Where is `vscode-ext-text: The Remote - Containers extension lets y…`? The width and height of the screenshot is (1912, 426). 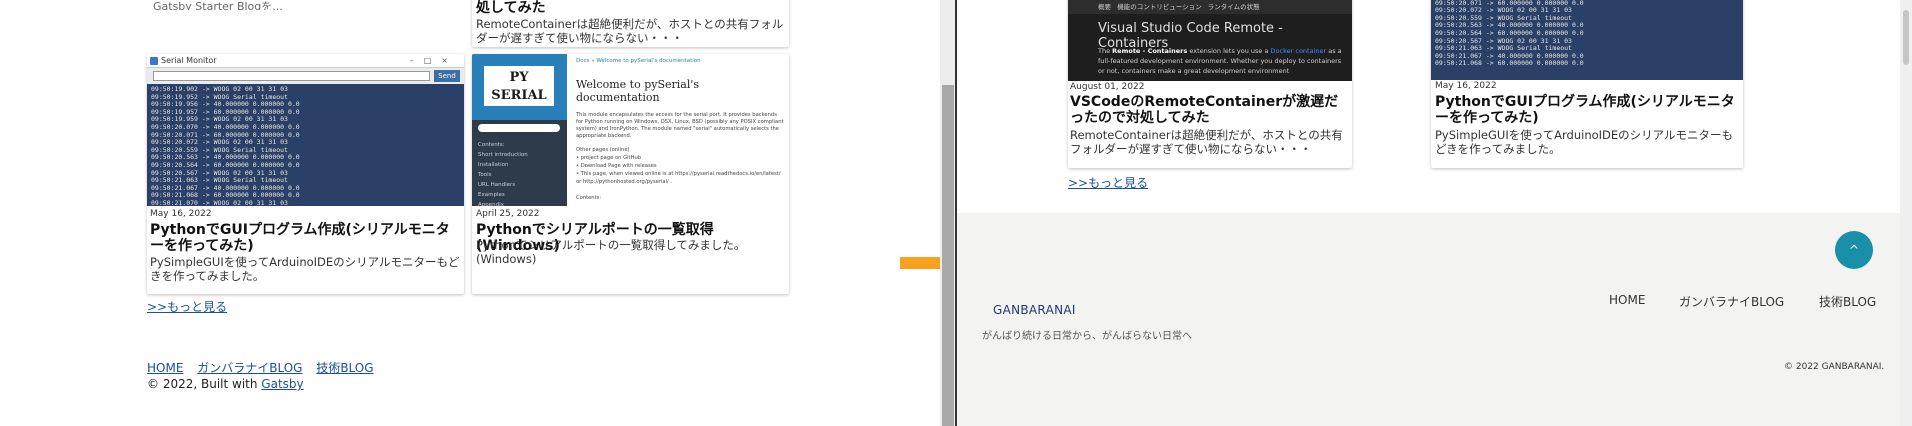
vscode-ext-text: The Remote - Containers extension lets y… is located at coordinates (1220, 61).